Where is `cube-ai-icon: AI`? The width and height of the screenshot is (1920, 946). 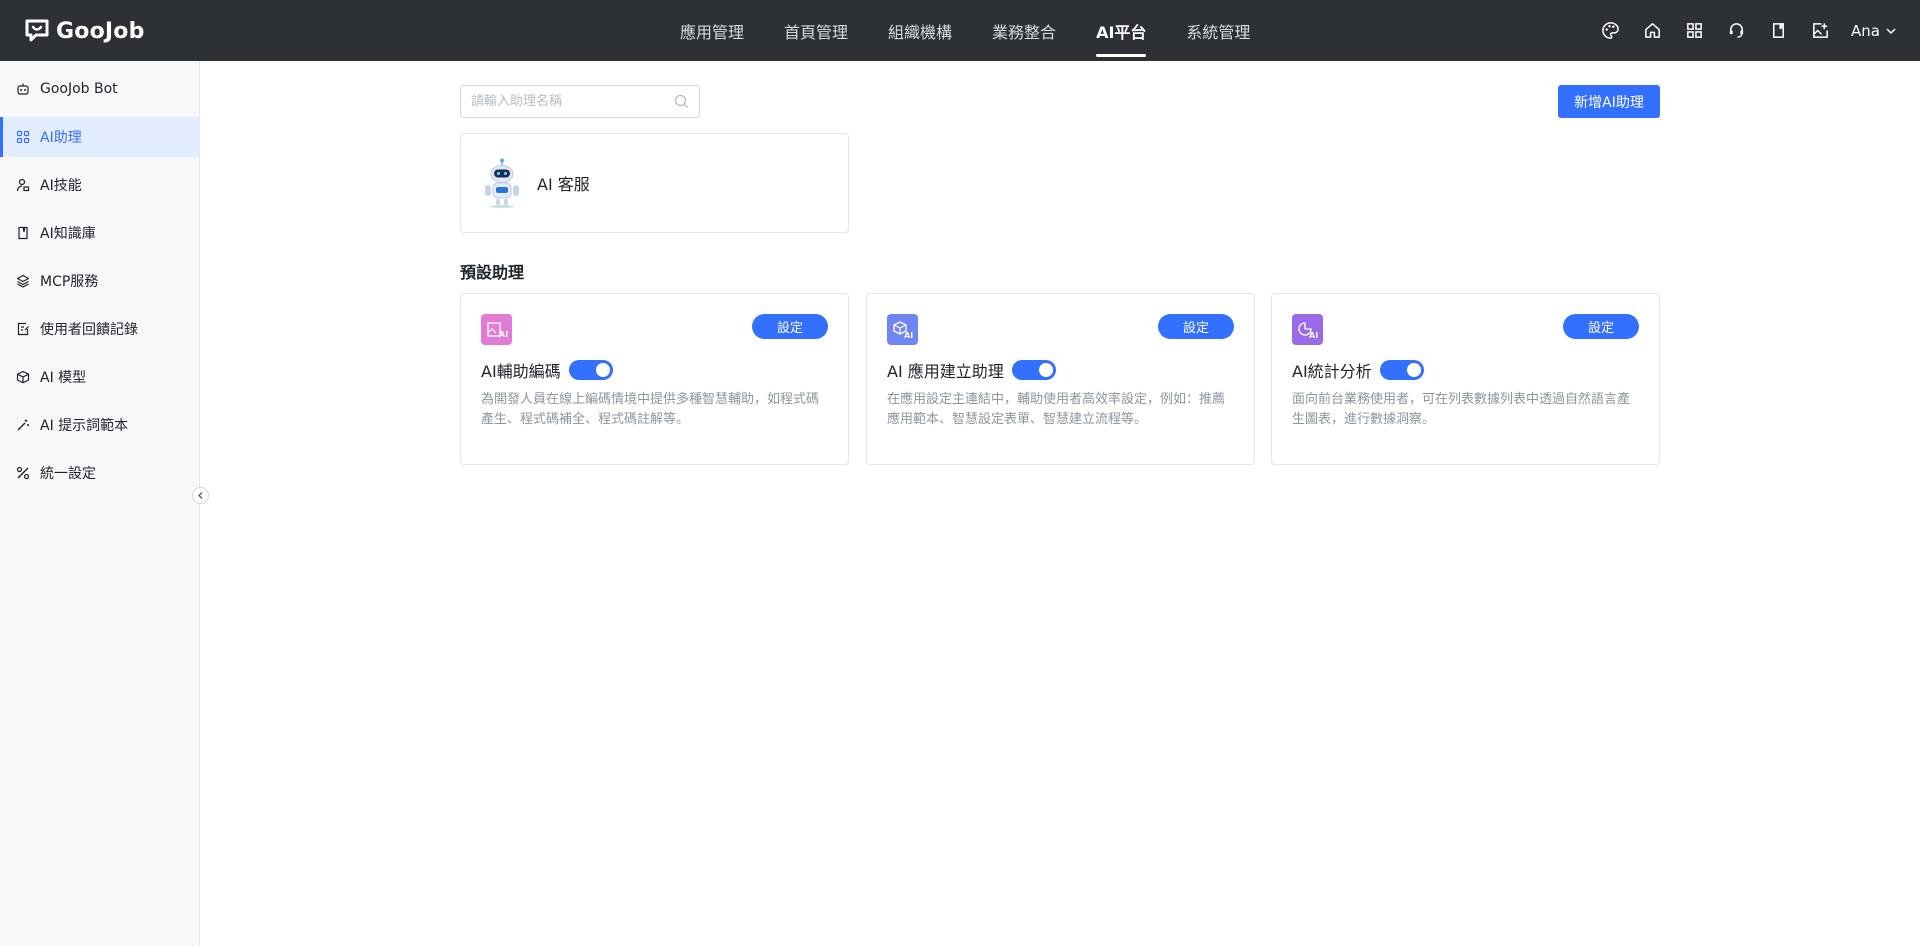 cube-ai-icon: AI is located at coordinates (902, 329).